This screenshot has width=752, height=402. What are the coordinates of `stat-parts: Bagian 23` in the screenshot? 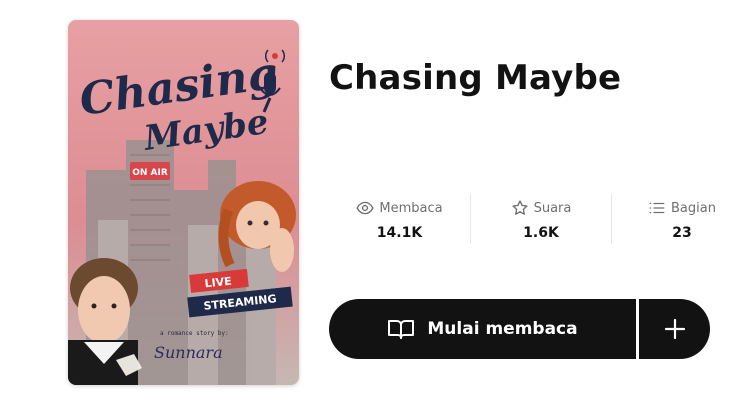 It's located at (681, 219).